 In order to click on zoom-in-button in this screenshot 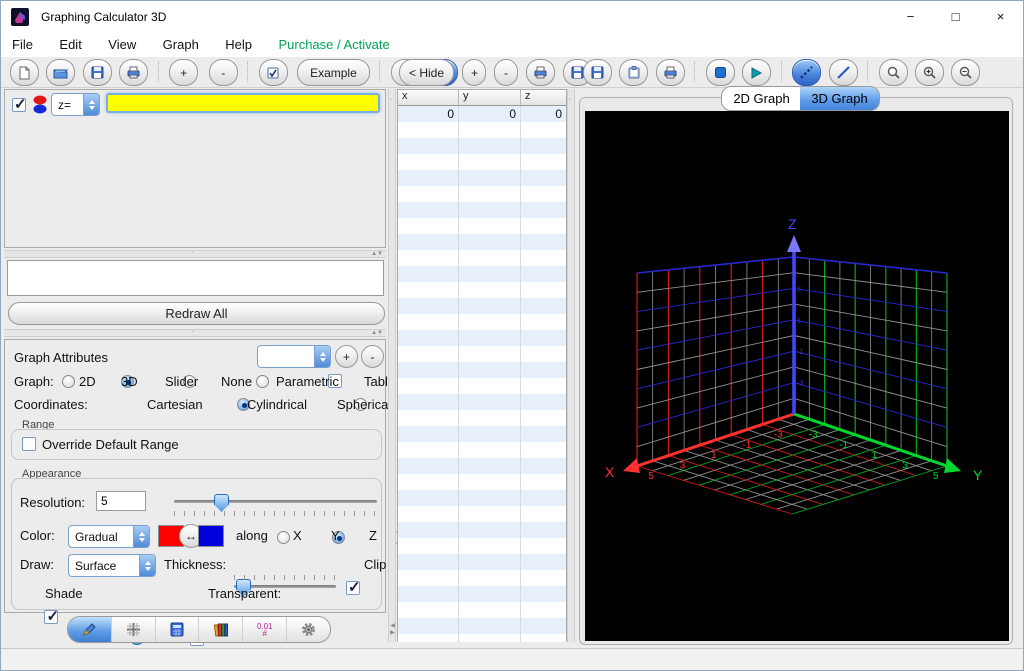, I will do `click(929, 72)`.